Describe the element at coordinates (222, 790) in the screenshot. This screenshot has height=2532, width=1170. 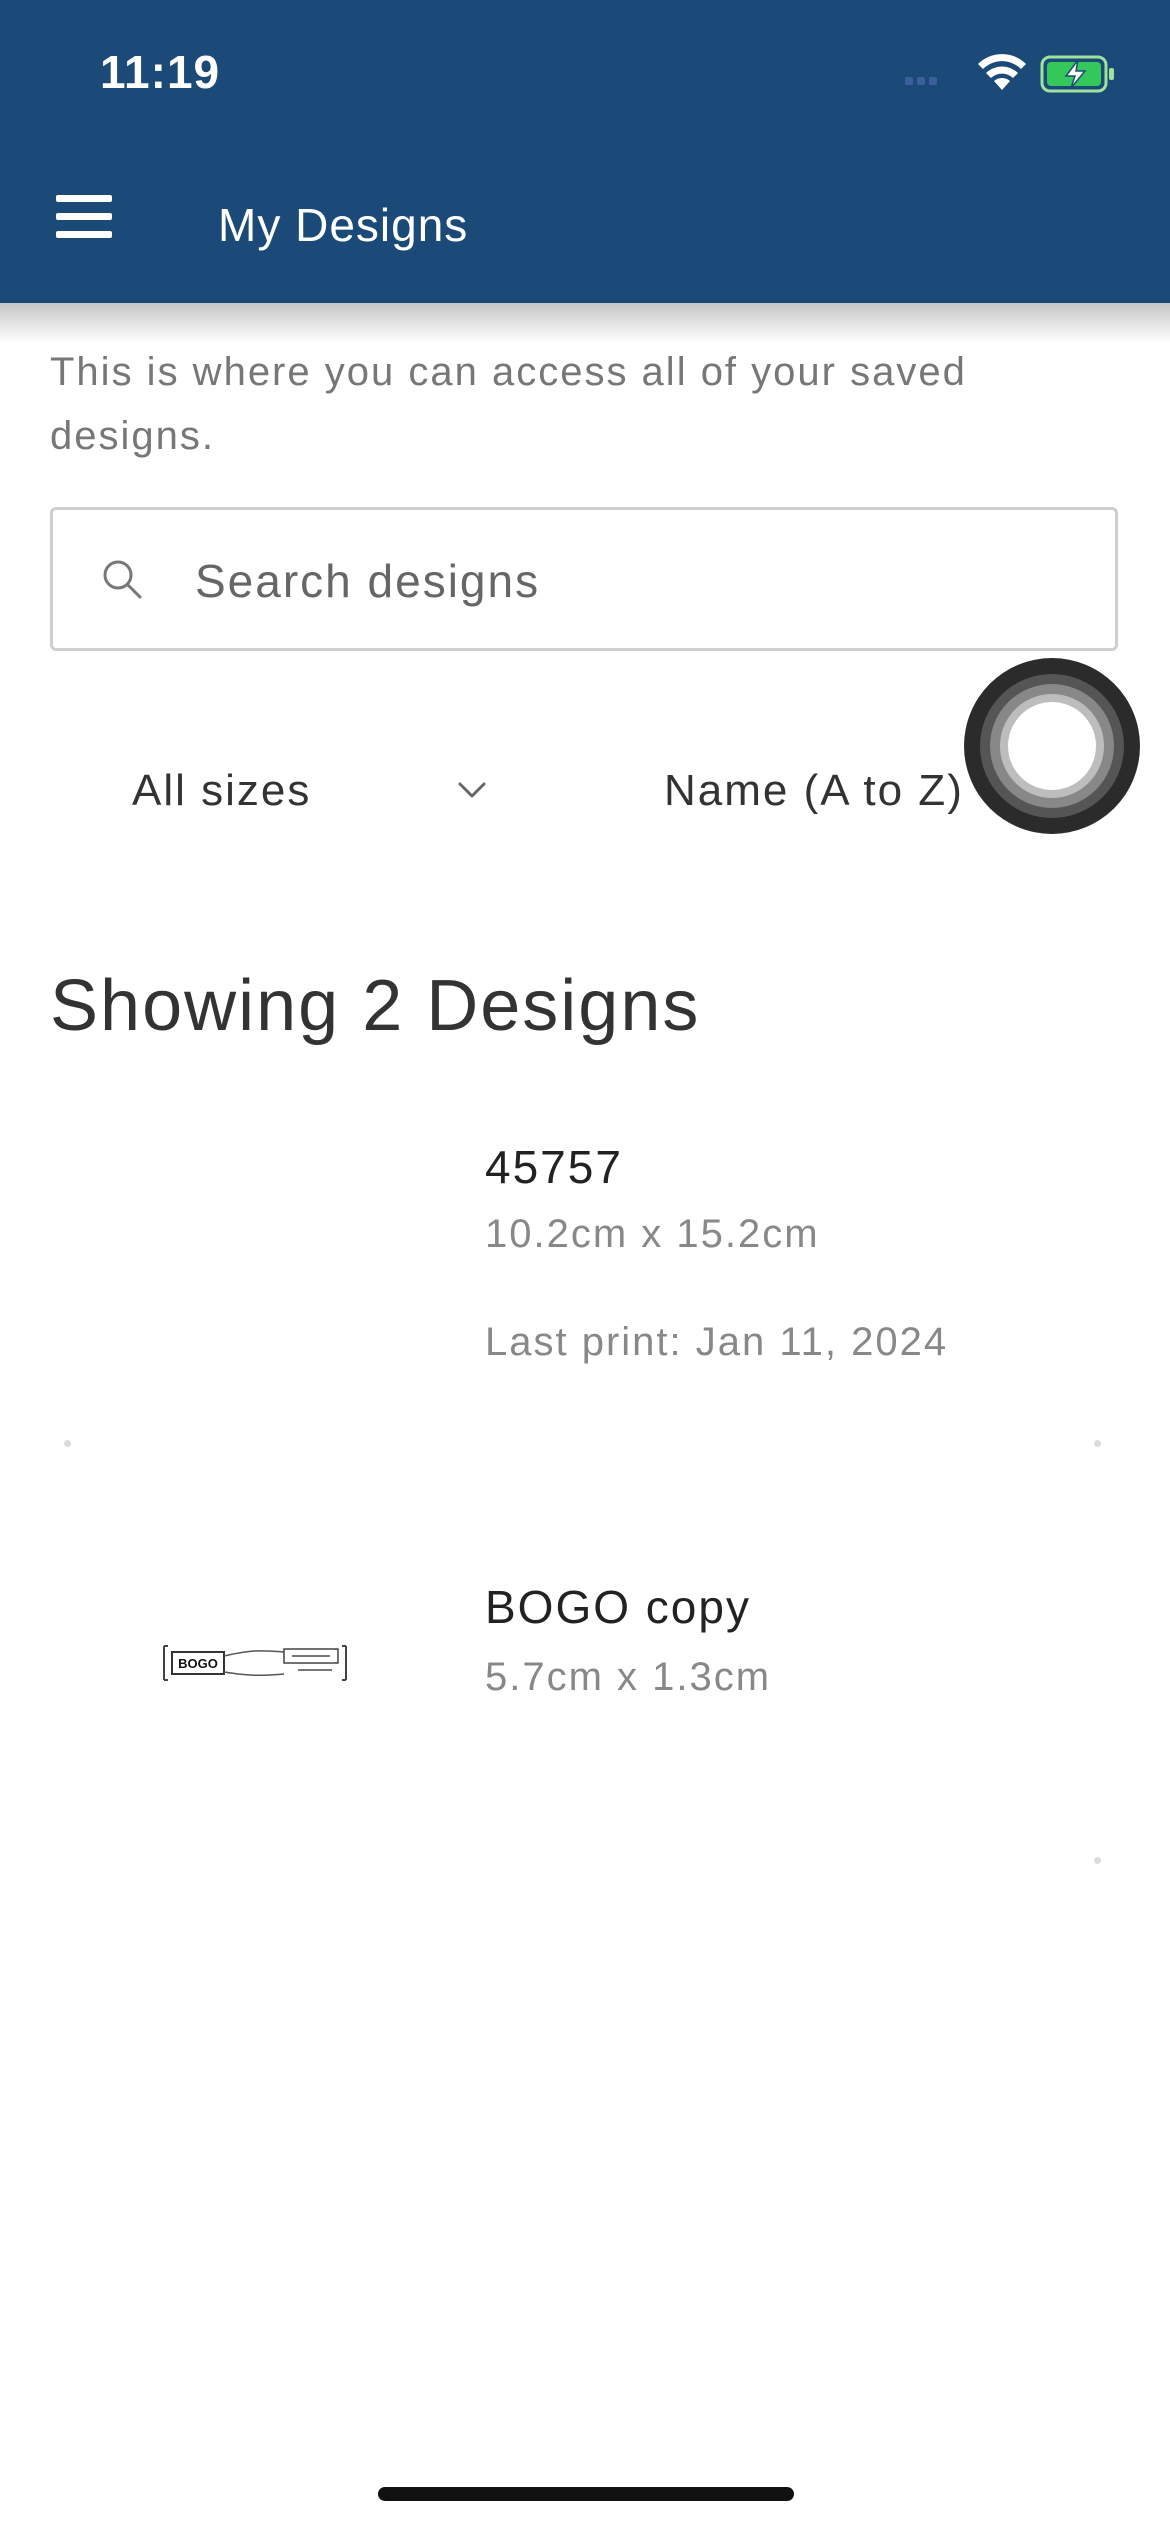
I see `size-filter-label: All sizes` at that location.